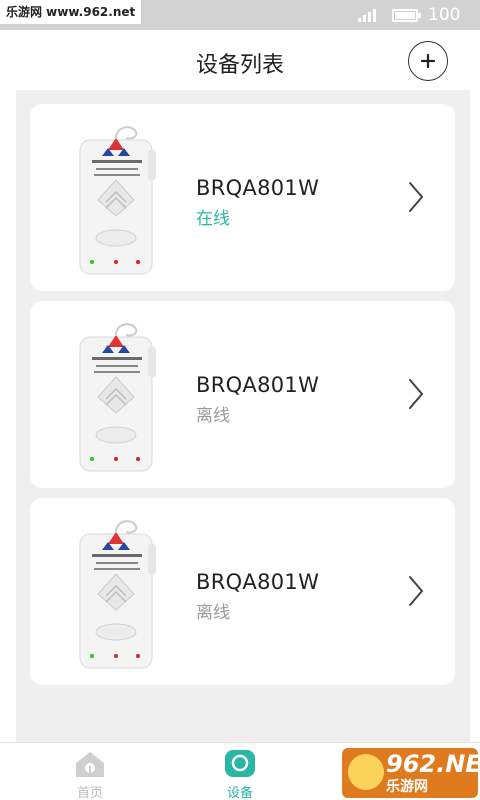  What do you see at coordinates (90, 764) in the screenshot?
I see `home-icon` at bounding box center [90, 764].